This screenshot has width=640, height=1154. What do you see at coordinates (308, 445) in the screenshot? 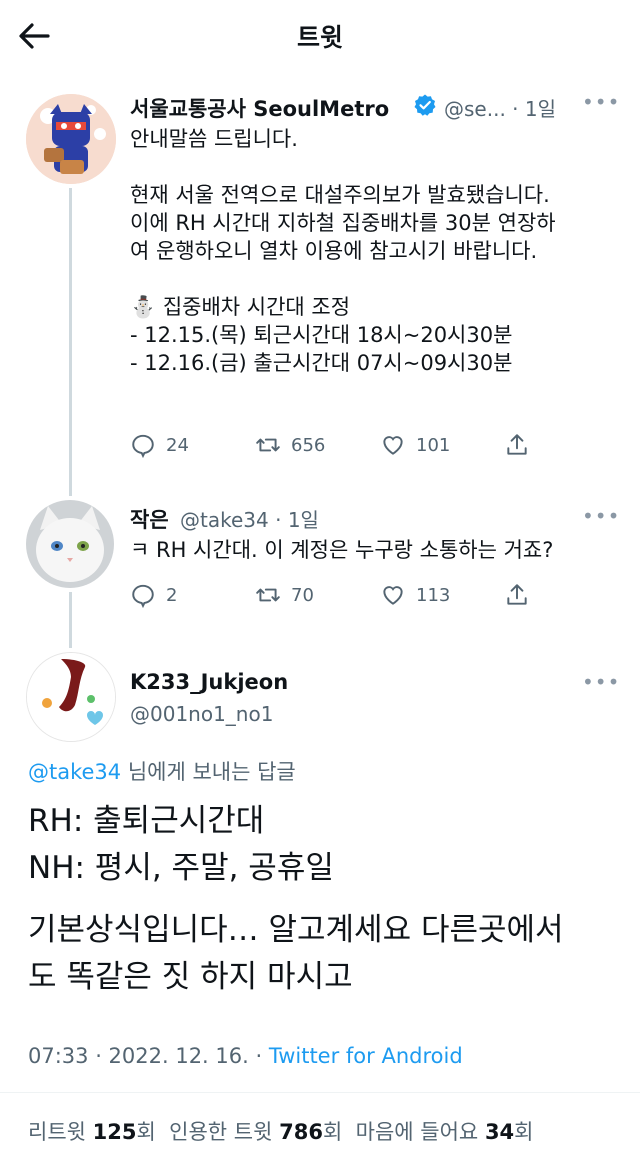
I see `retweet-count: 656` at bounding box center [308, 445].